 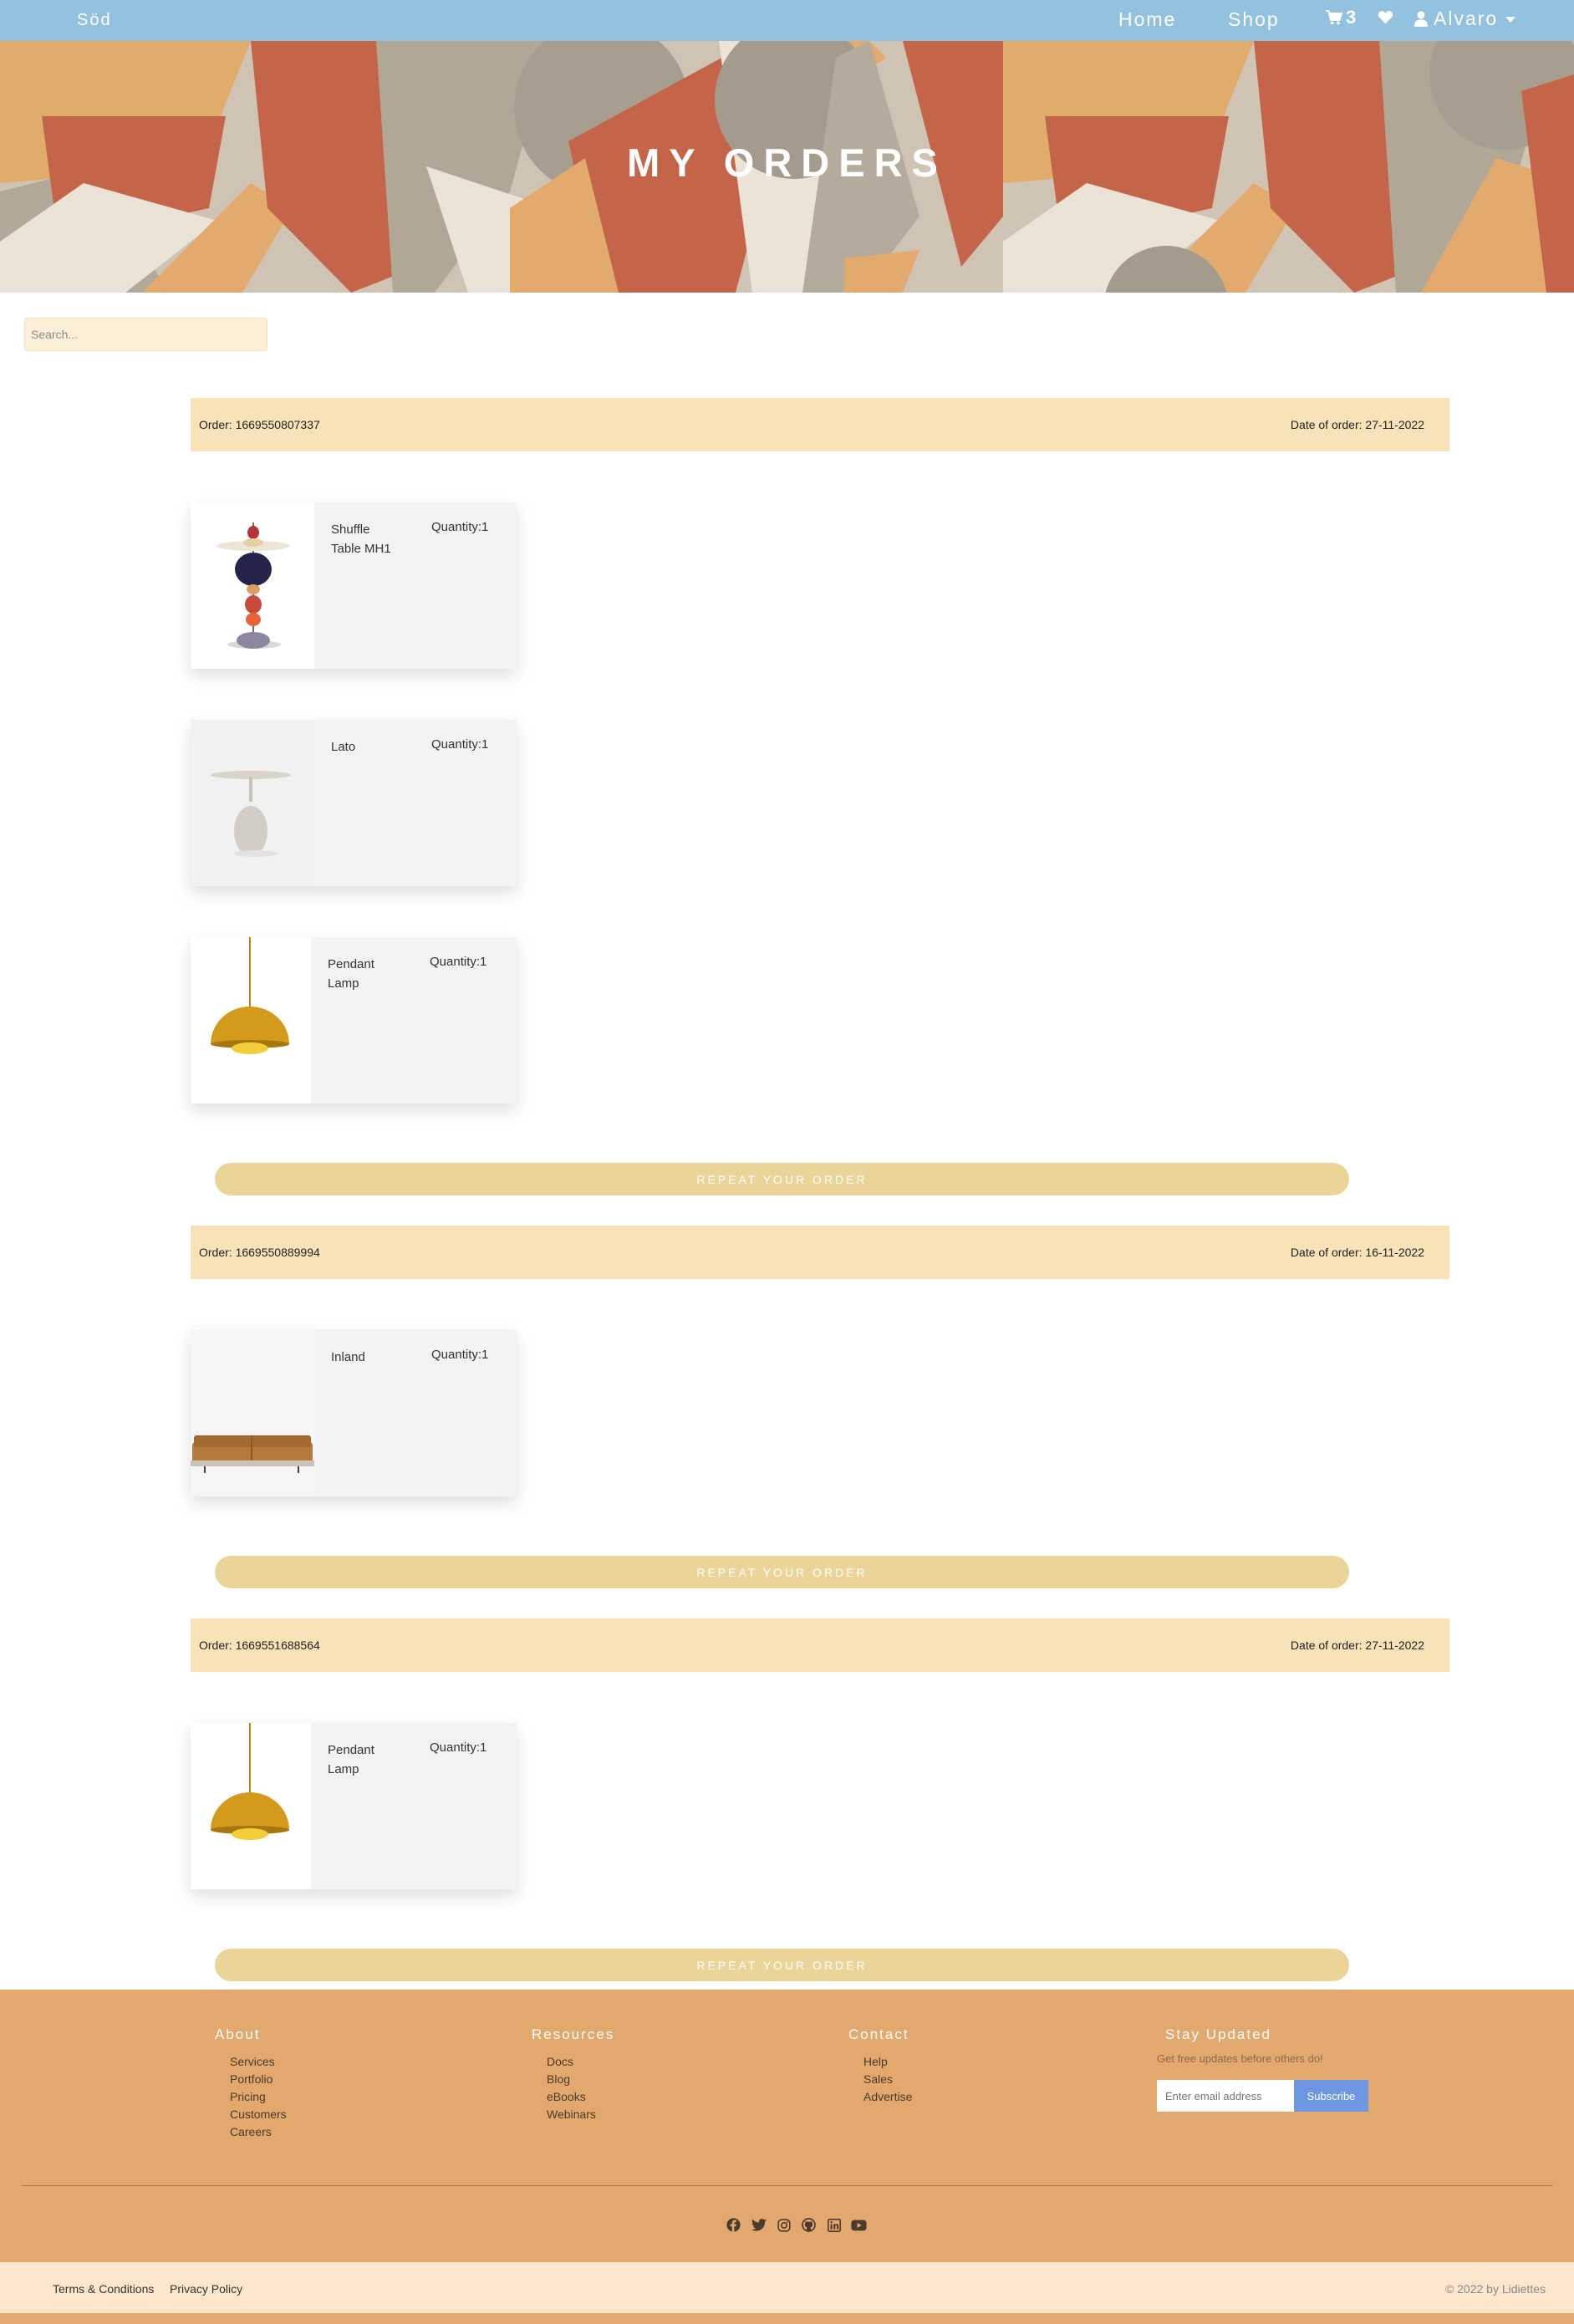 What do you see at coordinates (787, 20) in the screenshot?
I see `navbar: Söd Home Shop 3 Alvaro` at bounding box center [787, 20].